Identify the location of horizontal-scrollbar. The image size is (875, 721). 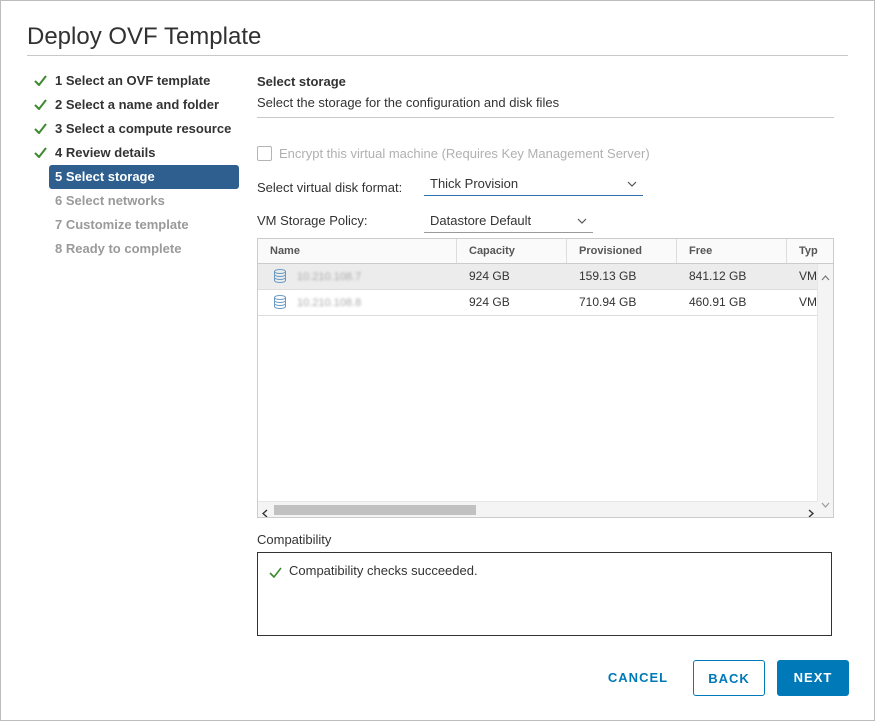
(538, 509).